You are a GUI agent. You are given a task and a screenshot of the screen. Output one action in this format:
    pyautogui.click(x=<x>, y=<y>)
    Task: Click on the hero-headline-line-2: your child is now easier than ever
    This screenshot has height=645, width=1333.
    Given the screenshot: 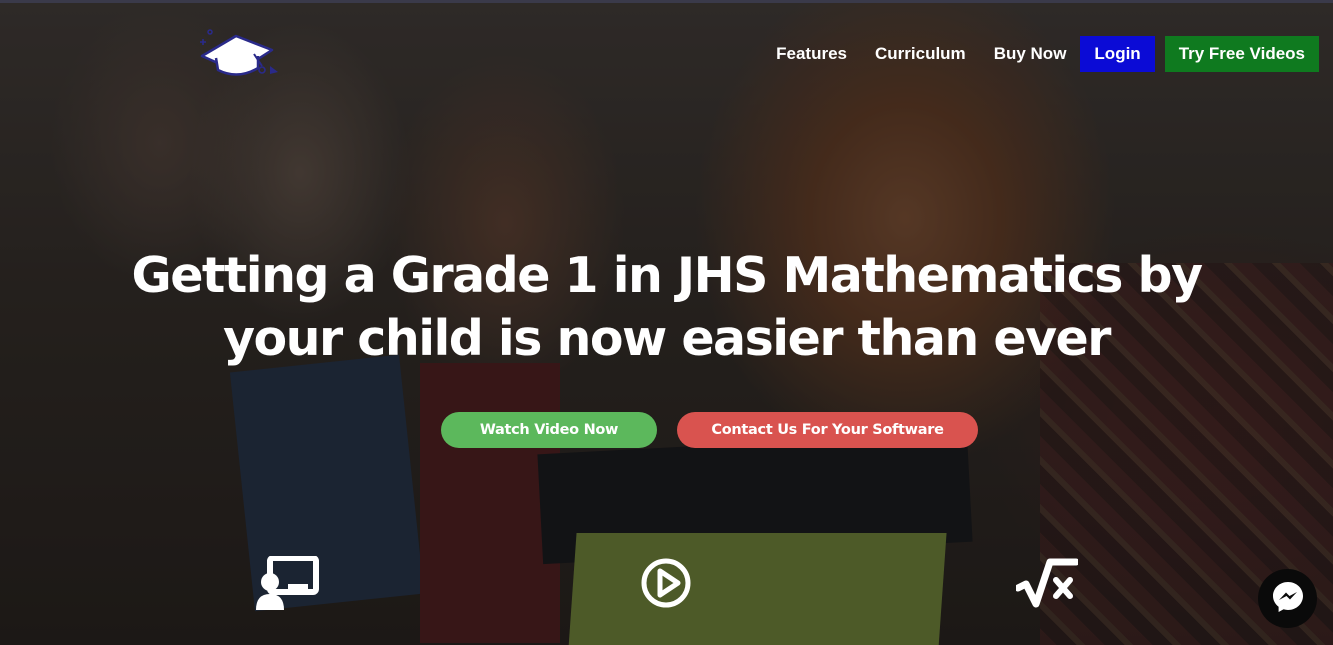 What is the action you would take?
    pyautogui.click(x=667, y=338)
    